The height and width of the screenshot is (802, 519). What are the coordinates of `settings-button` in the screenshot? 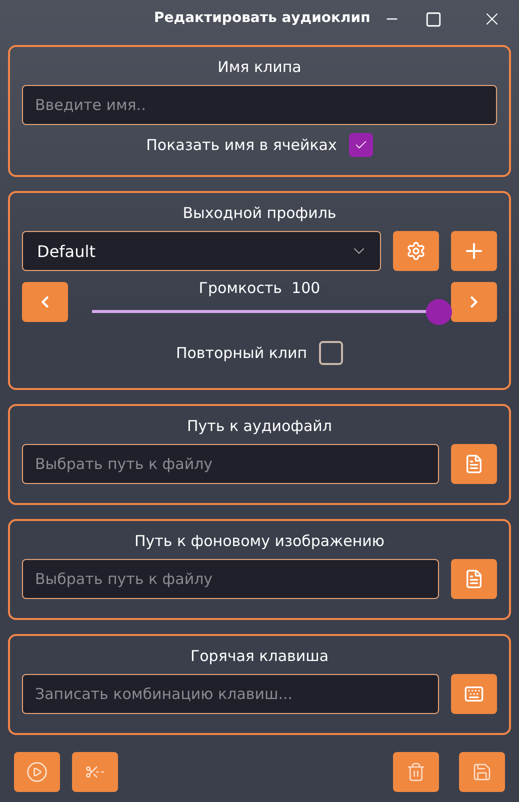 It's located at (416, 251).